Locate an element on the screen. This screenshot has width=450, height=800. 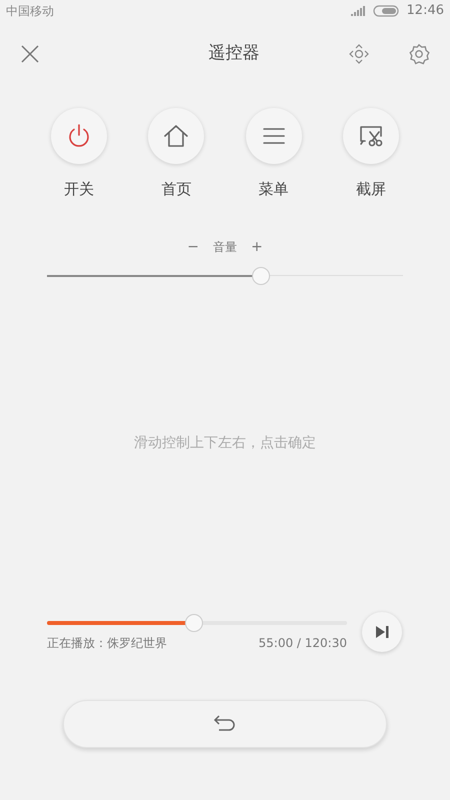
volume-down-button: − is located at coordinates (193, 247).